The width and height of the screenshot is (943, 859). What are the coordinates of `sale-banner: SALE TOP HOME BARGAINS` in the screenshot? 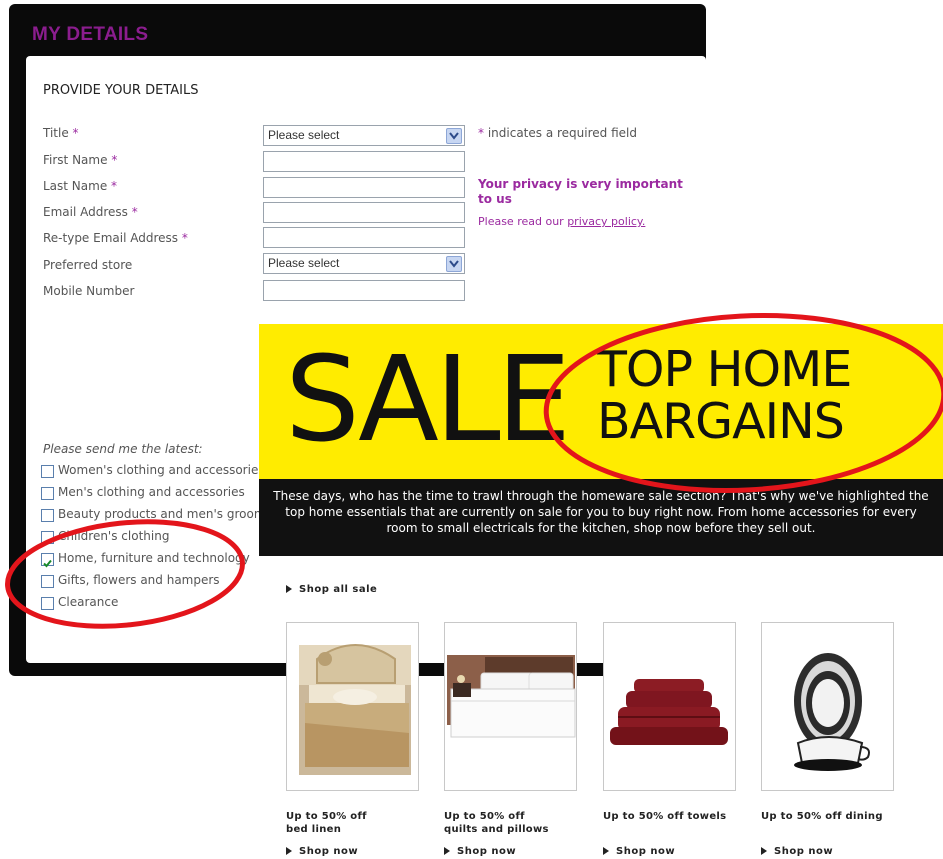 It's located at (601, 401).